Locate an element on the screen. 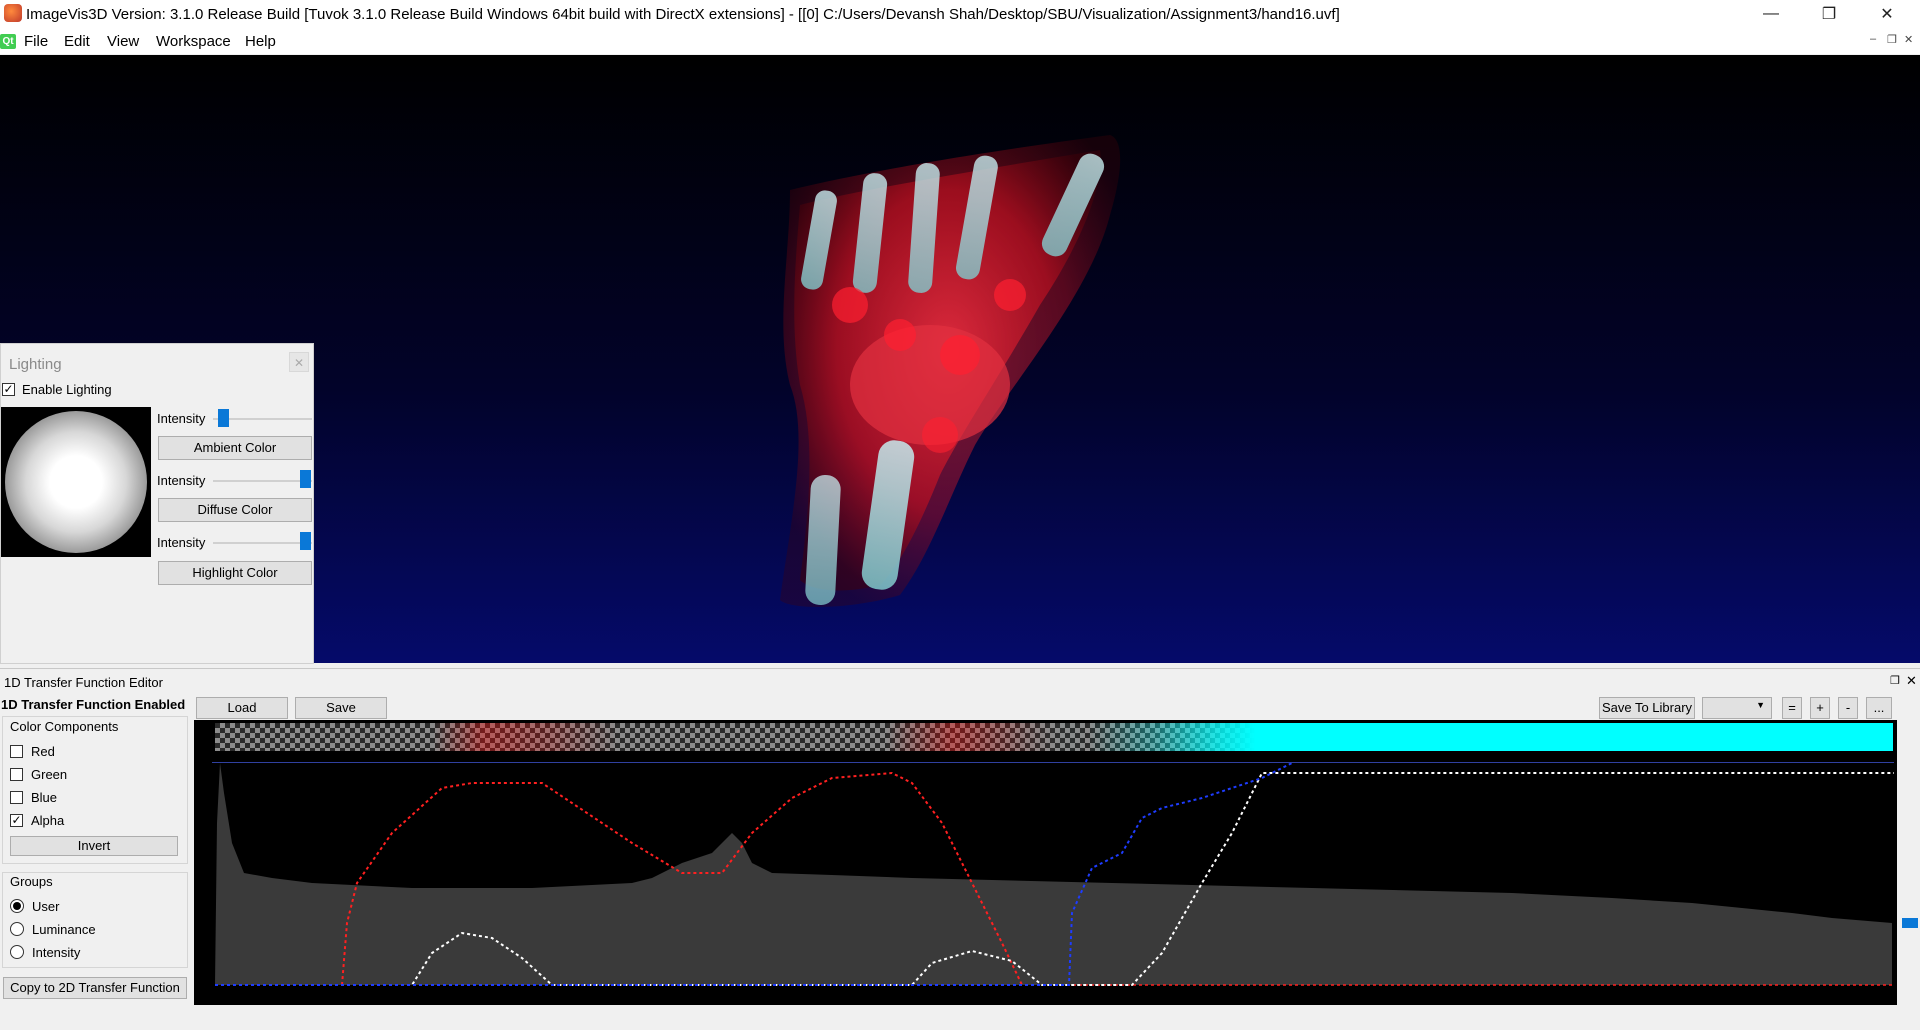 Image resolution: width=1920 pixels, height=1030 pixels. copy-to-2d-button: Copy to 2D Transfer Function is located at coordinates (95, 988).